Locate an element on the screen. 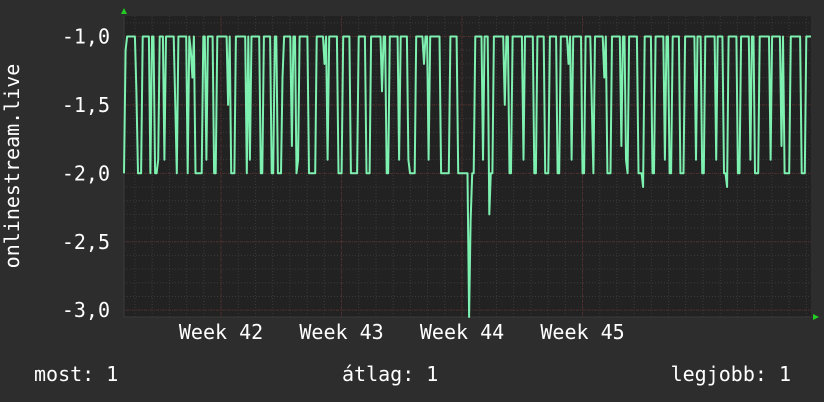 Image resolution: width=824 pixels, height=402 pixels. x-tick-label: Week 44 is located at coordinates (462, 332).